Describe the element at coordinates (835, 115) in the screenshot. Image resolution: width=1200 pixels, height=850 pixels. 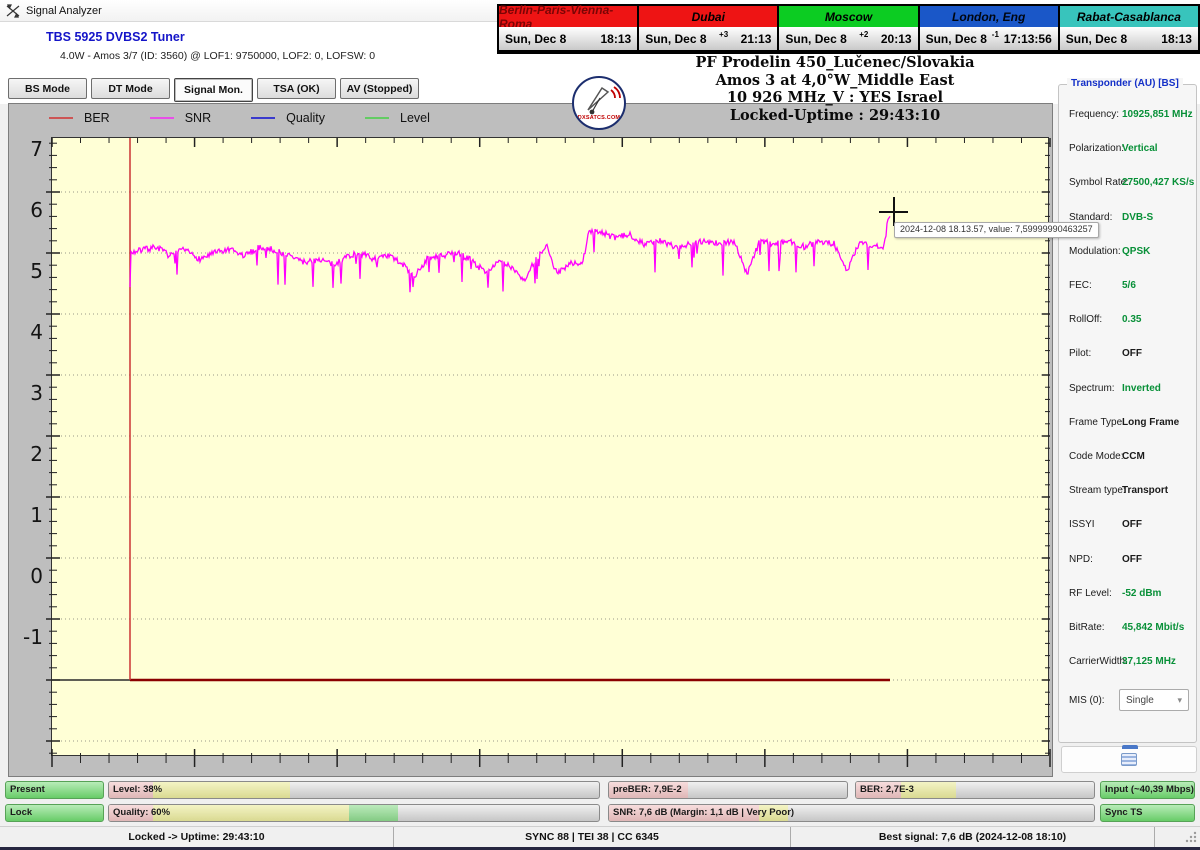
I see `site-title-line4: Locked-Uptime : 29:43:10` at that location.